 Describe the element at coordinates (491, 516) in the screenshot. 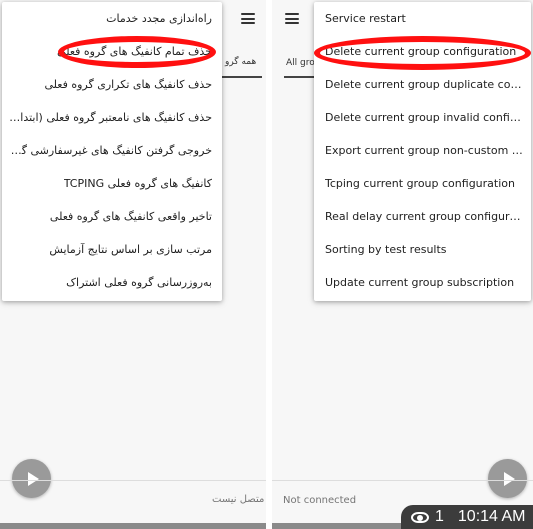

I see `timestamp: 10:14 AM` at that location.